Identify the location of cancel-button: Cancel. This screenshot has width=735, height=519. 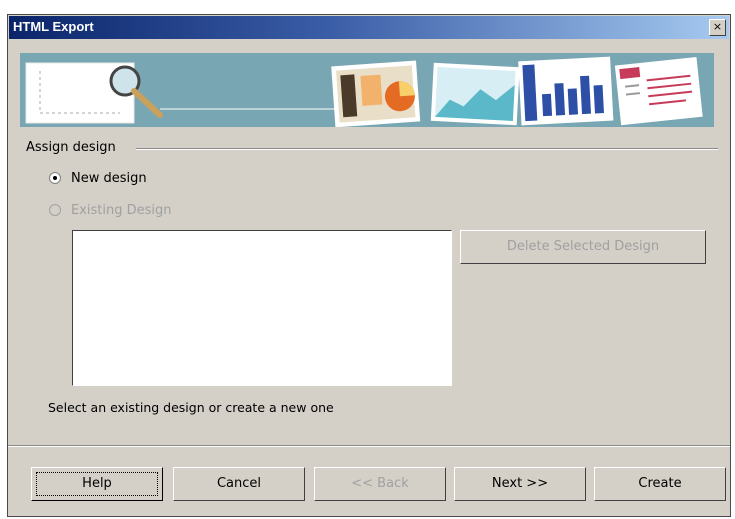
(239, 484).